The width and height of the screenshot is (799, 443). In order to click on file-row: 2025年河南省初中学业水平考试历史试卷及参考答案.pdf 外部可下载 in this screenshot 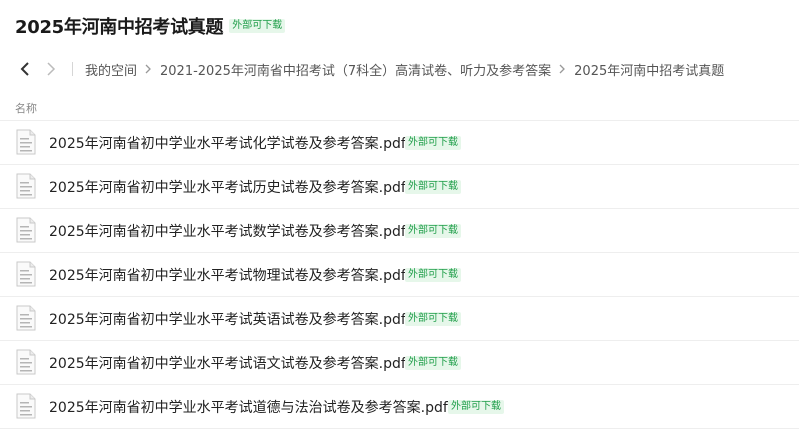, I will do `click(399, 187)`.